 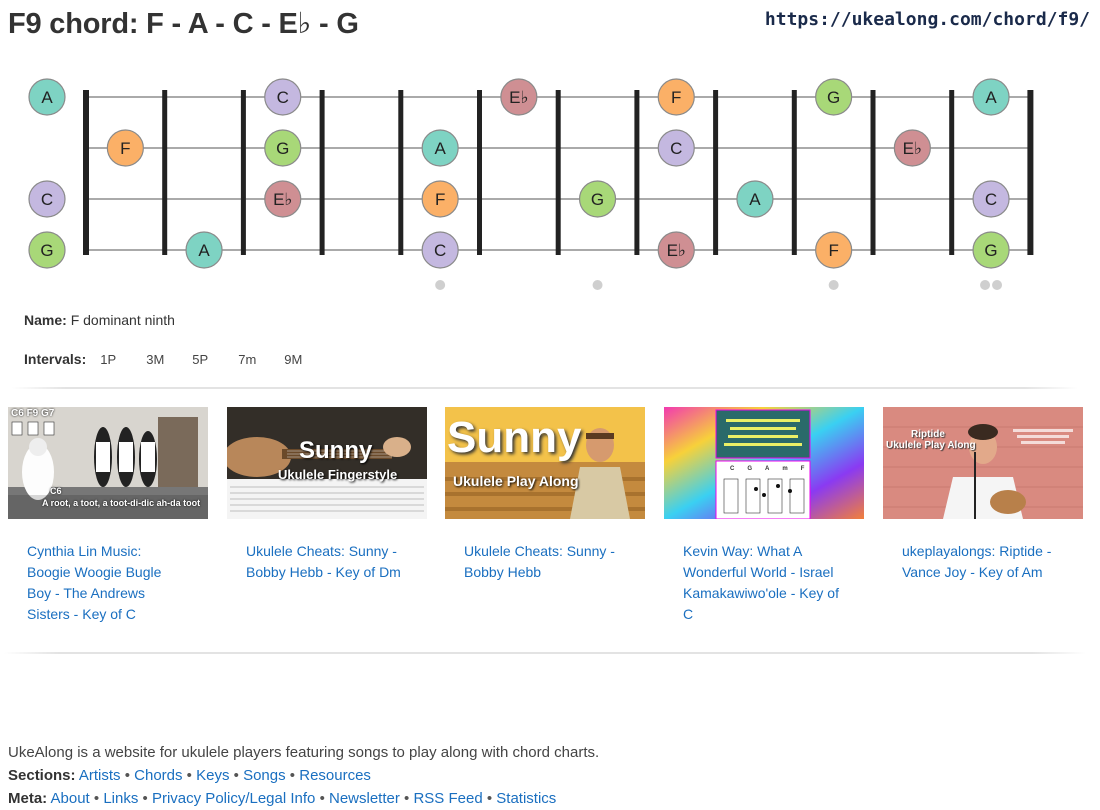 I want to click on page-url: https://ukealong.com/chord/f9/, so click(x=927, y=19).